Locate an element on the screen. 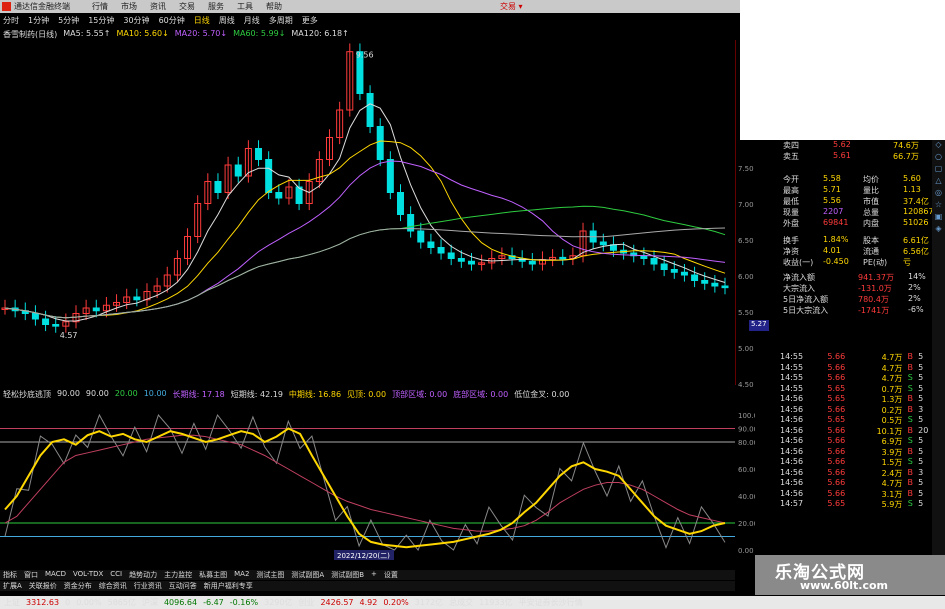  tab-3: 15分钟 is located at coordinates (101, 20).